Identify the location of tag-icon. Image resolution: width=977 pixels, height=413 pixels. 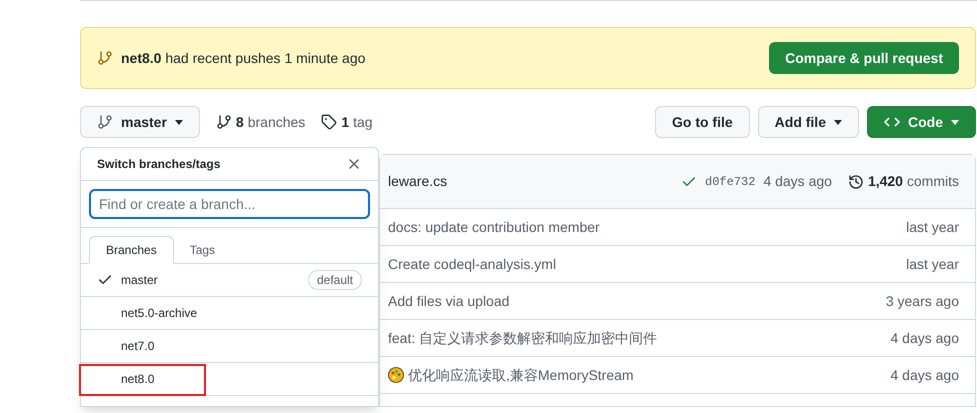
(329, 122).